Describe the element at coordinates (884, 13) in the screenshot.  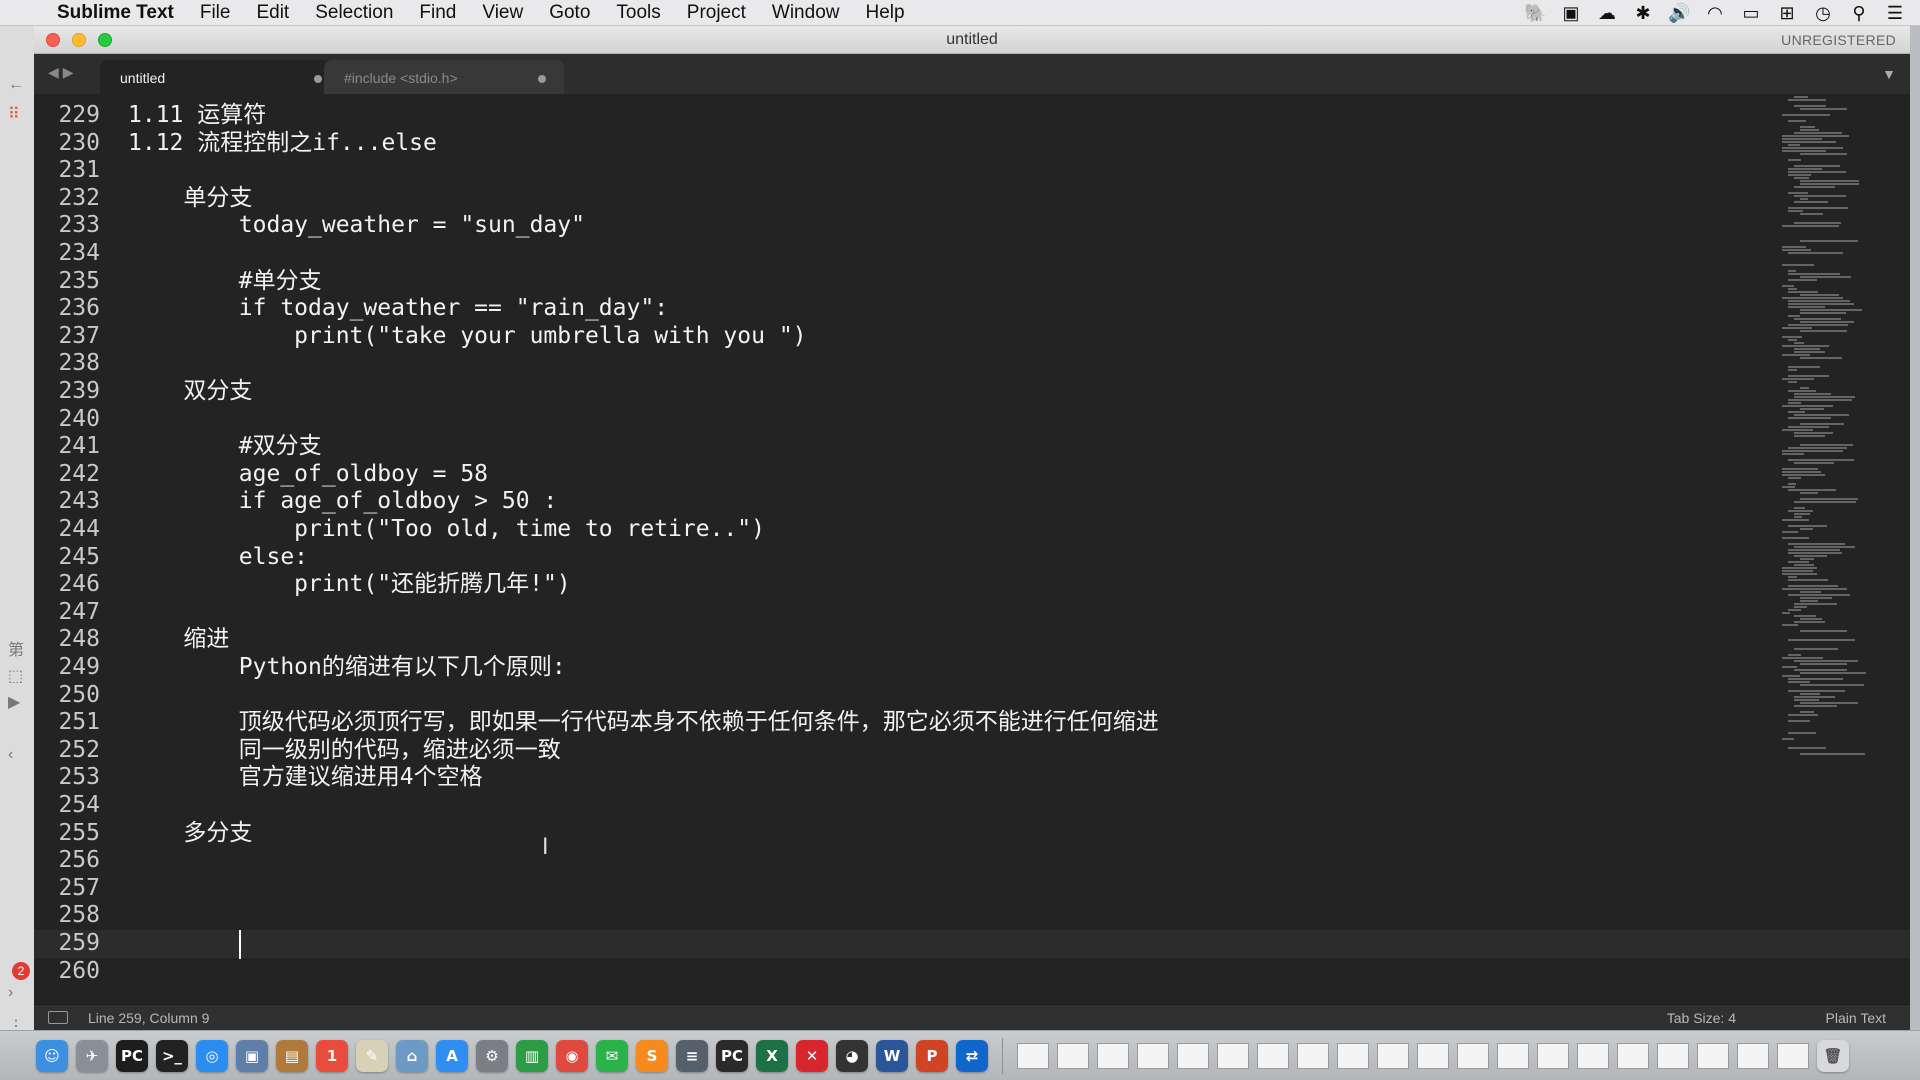
I see `menu-help: Help` at that location.